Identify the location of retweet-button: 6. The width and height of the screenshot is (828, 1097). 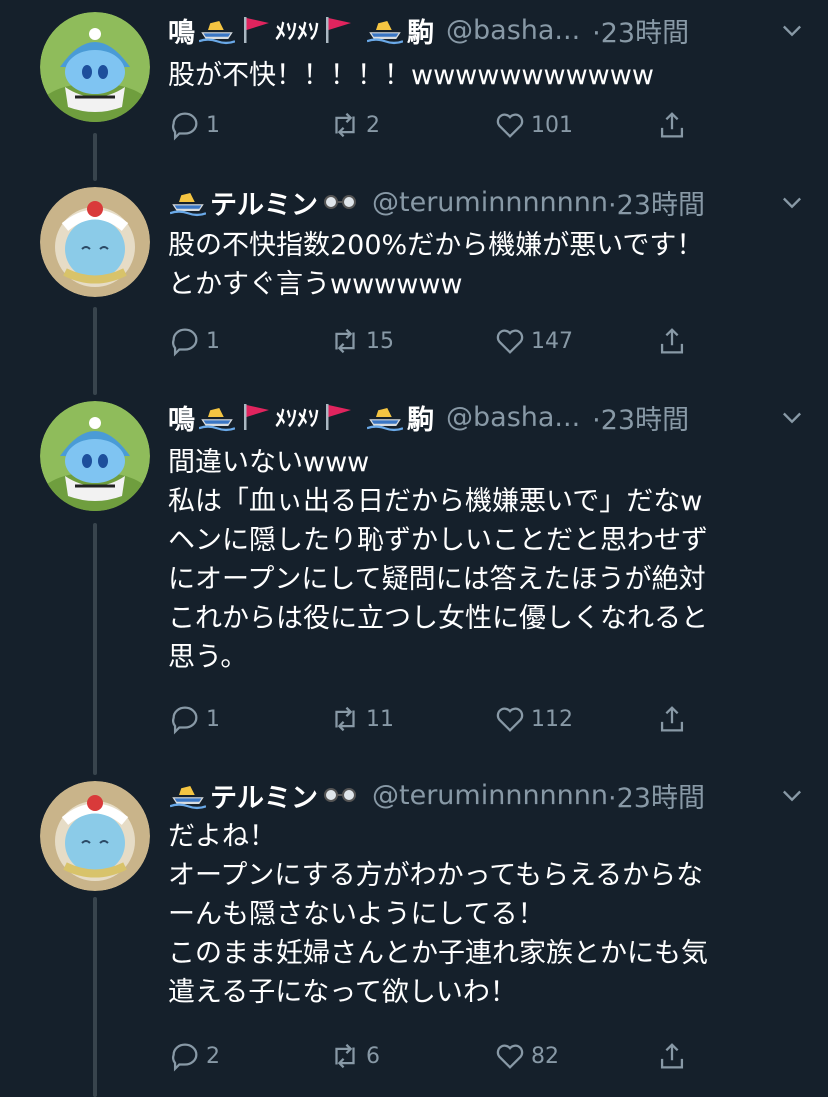
(354, 1056).